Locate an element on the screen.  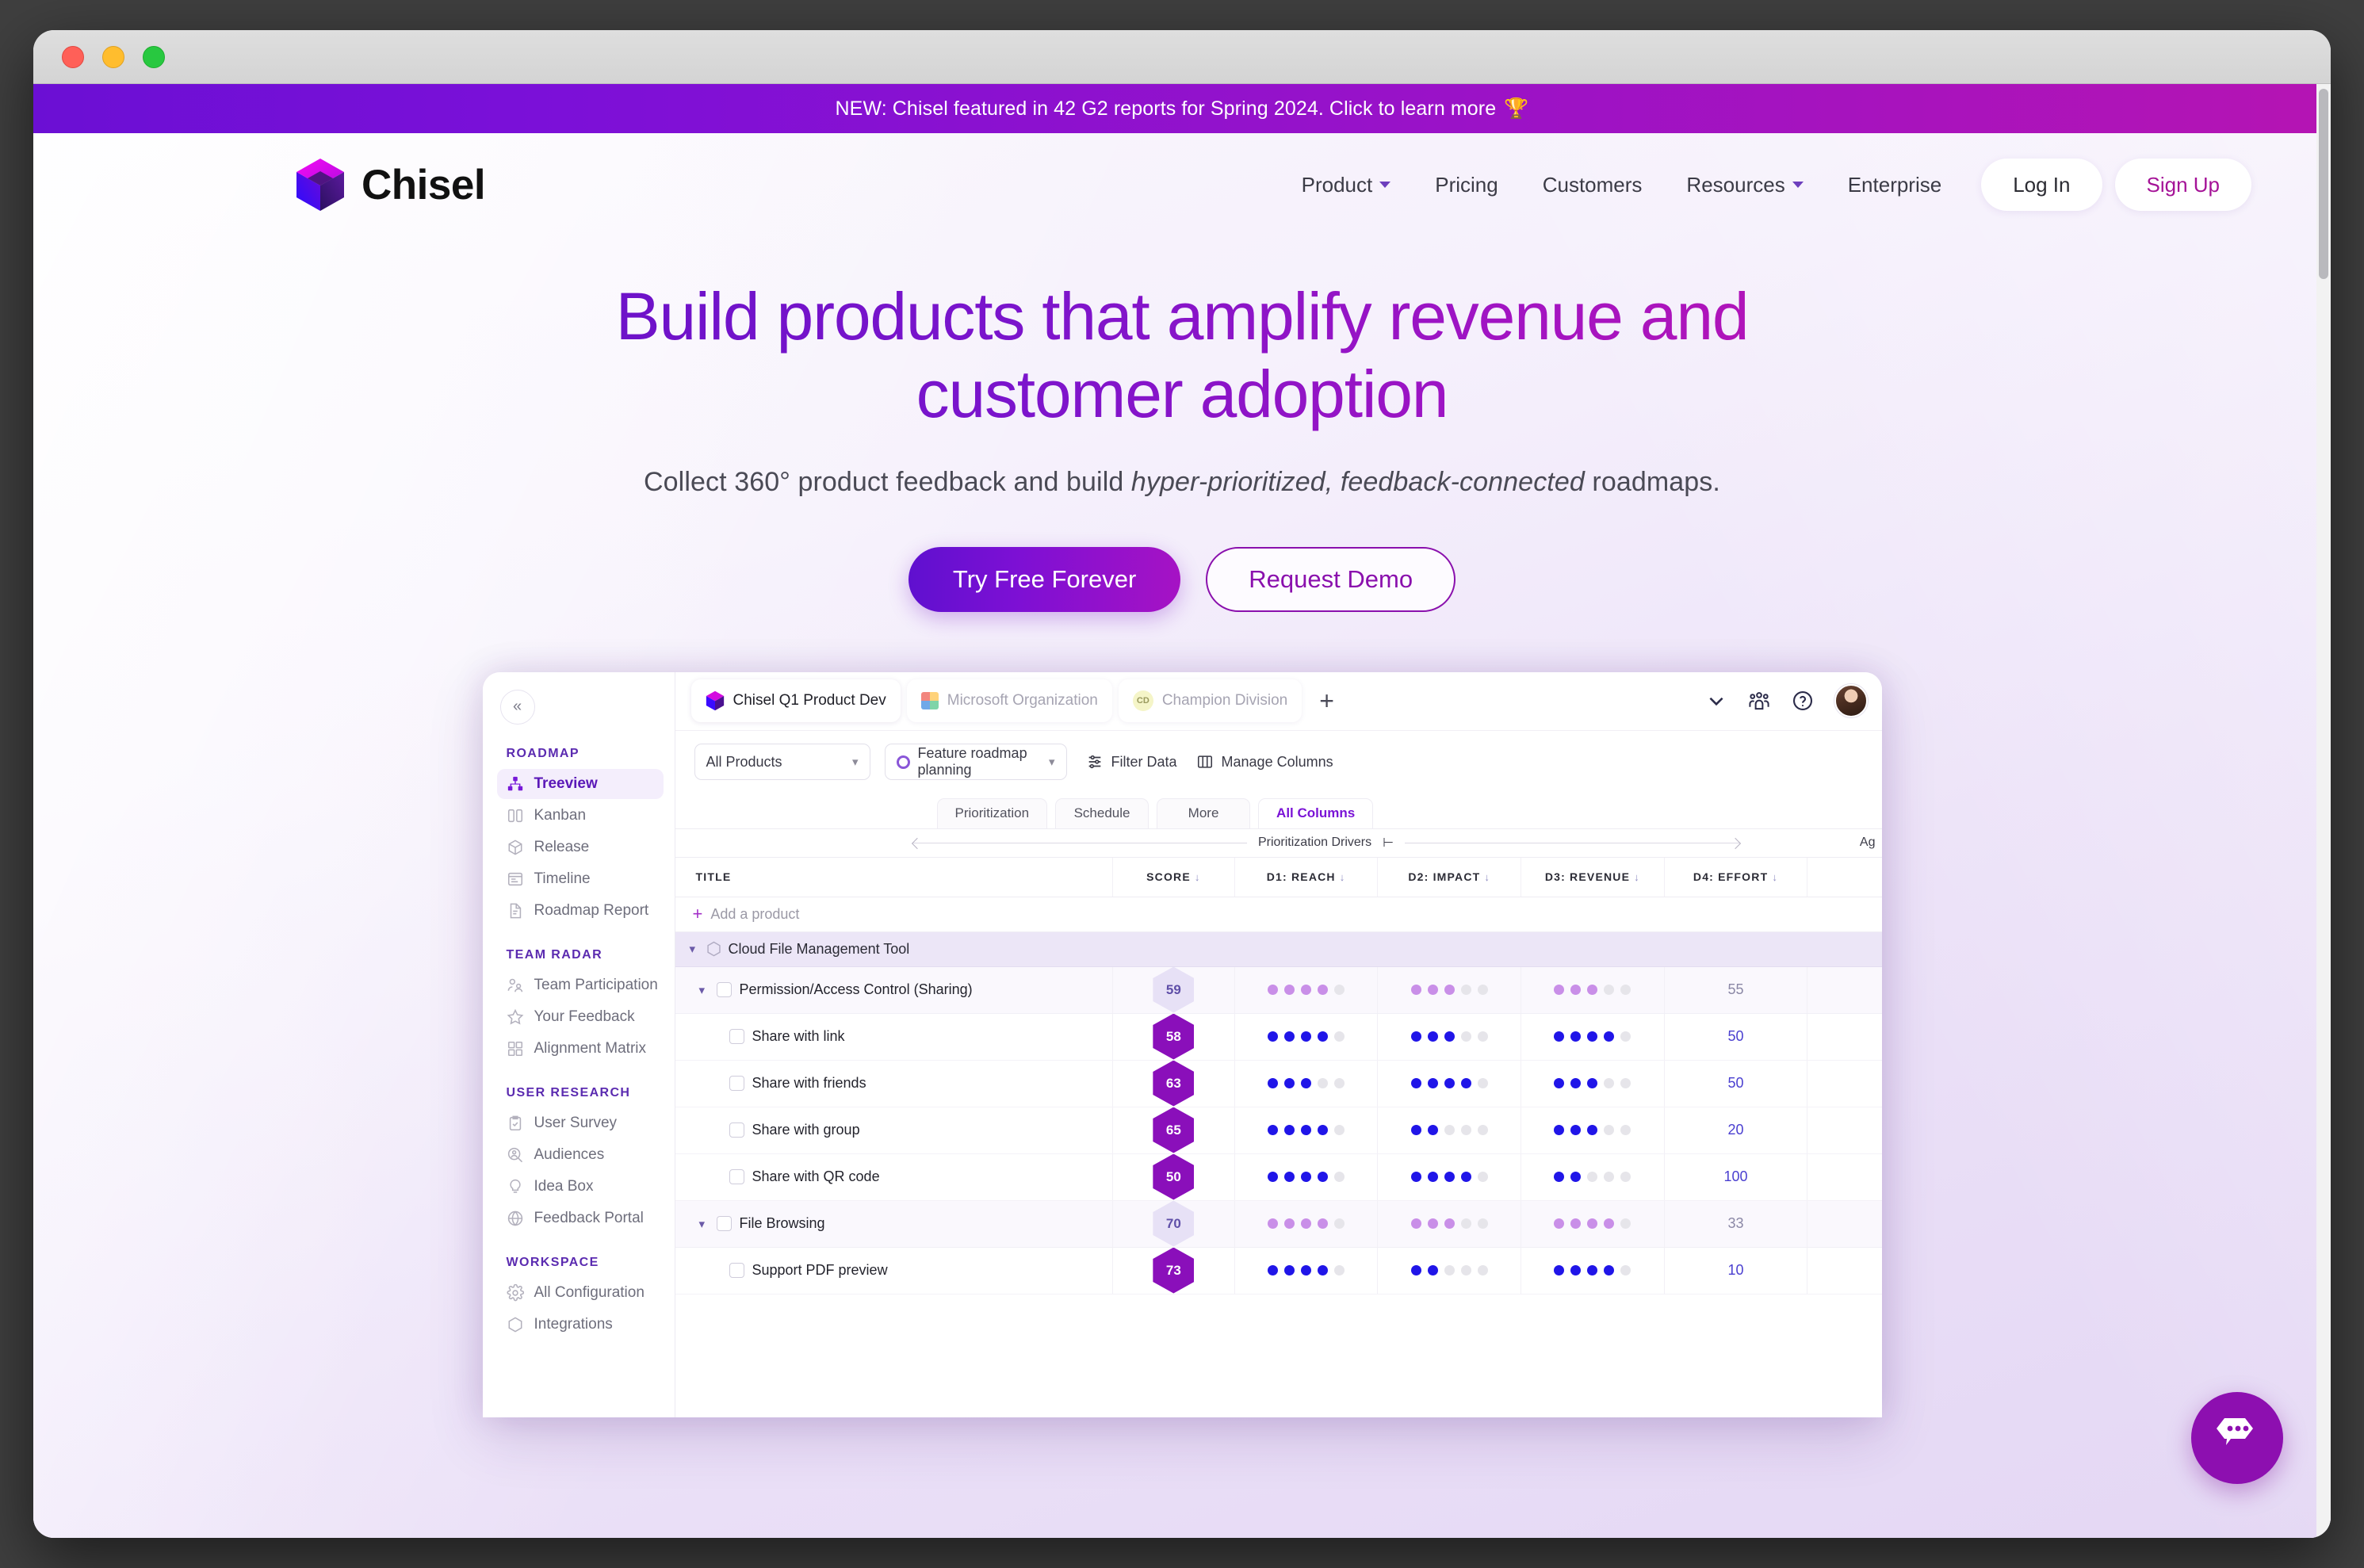
sidebar-item-treeview: Treeview is located at coordinates (580, 783).